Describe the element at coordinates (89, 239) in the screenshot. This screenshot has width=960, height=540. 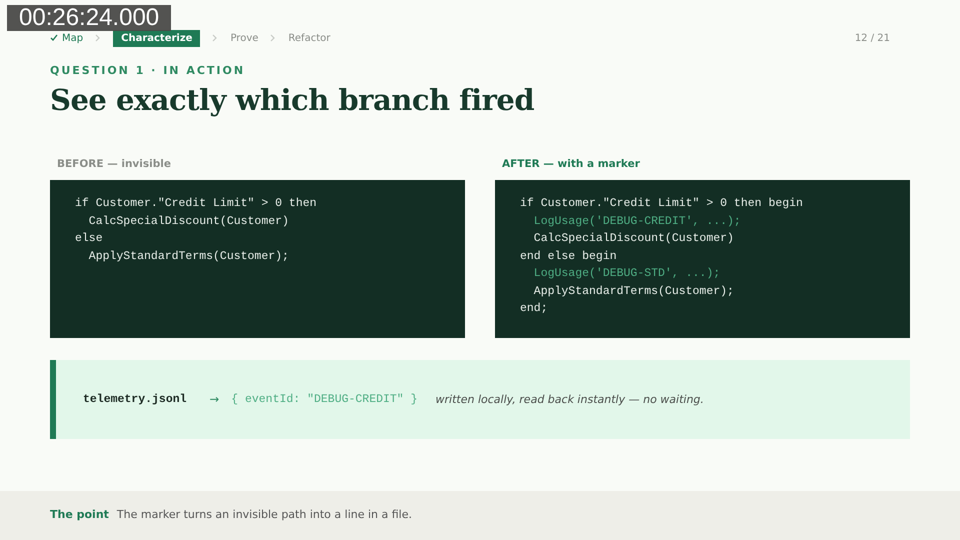
I see `code-line: else` at that location.